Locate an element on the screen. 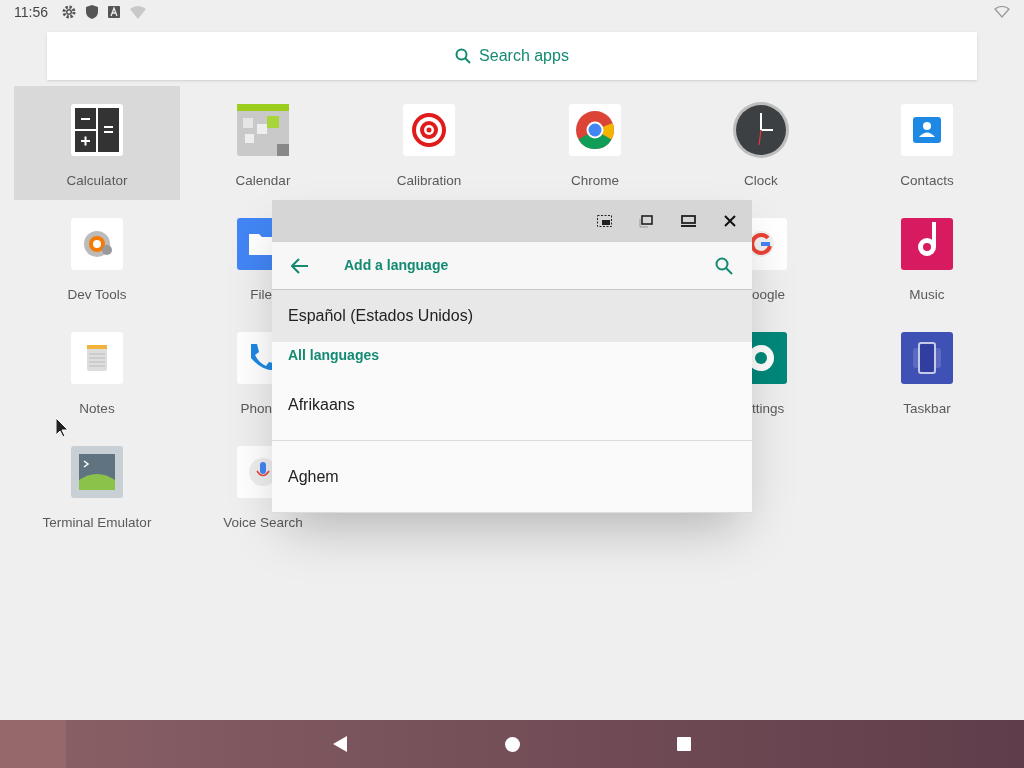  app-tile: Dev Tools is located at coordinates (97, 257).